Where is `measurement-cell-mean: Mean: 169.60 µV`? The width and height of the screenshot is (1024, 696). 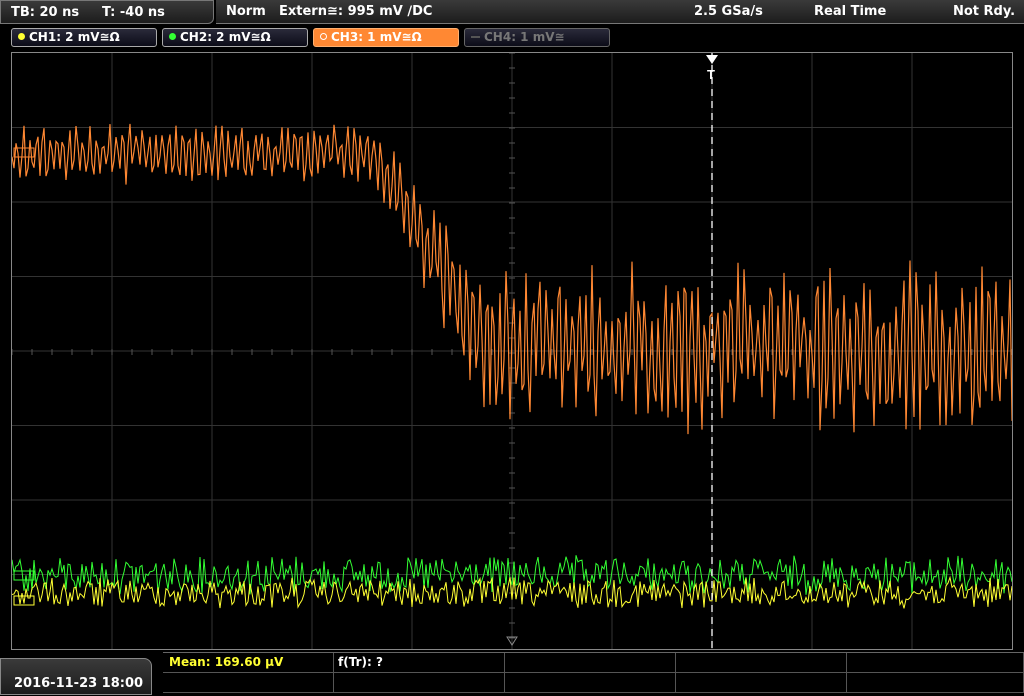 measurement-cell-mean: Mean: 169.60 µV is located at coordinates (248, 663).